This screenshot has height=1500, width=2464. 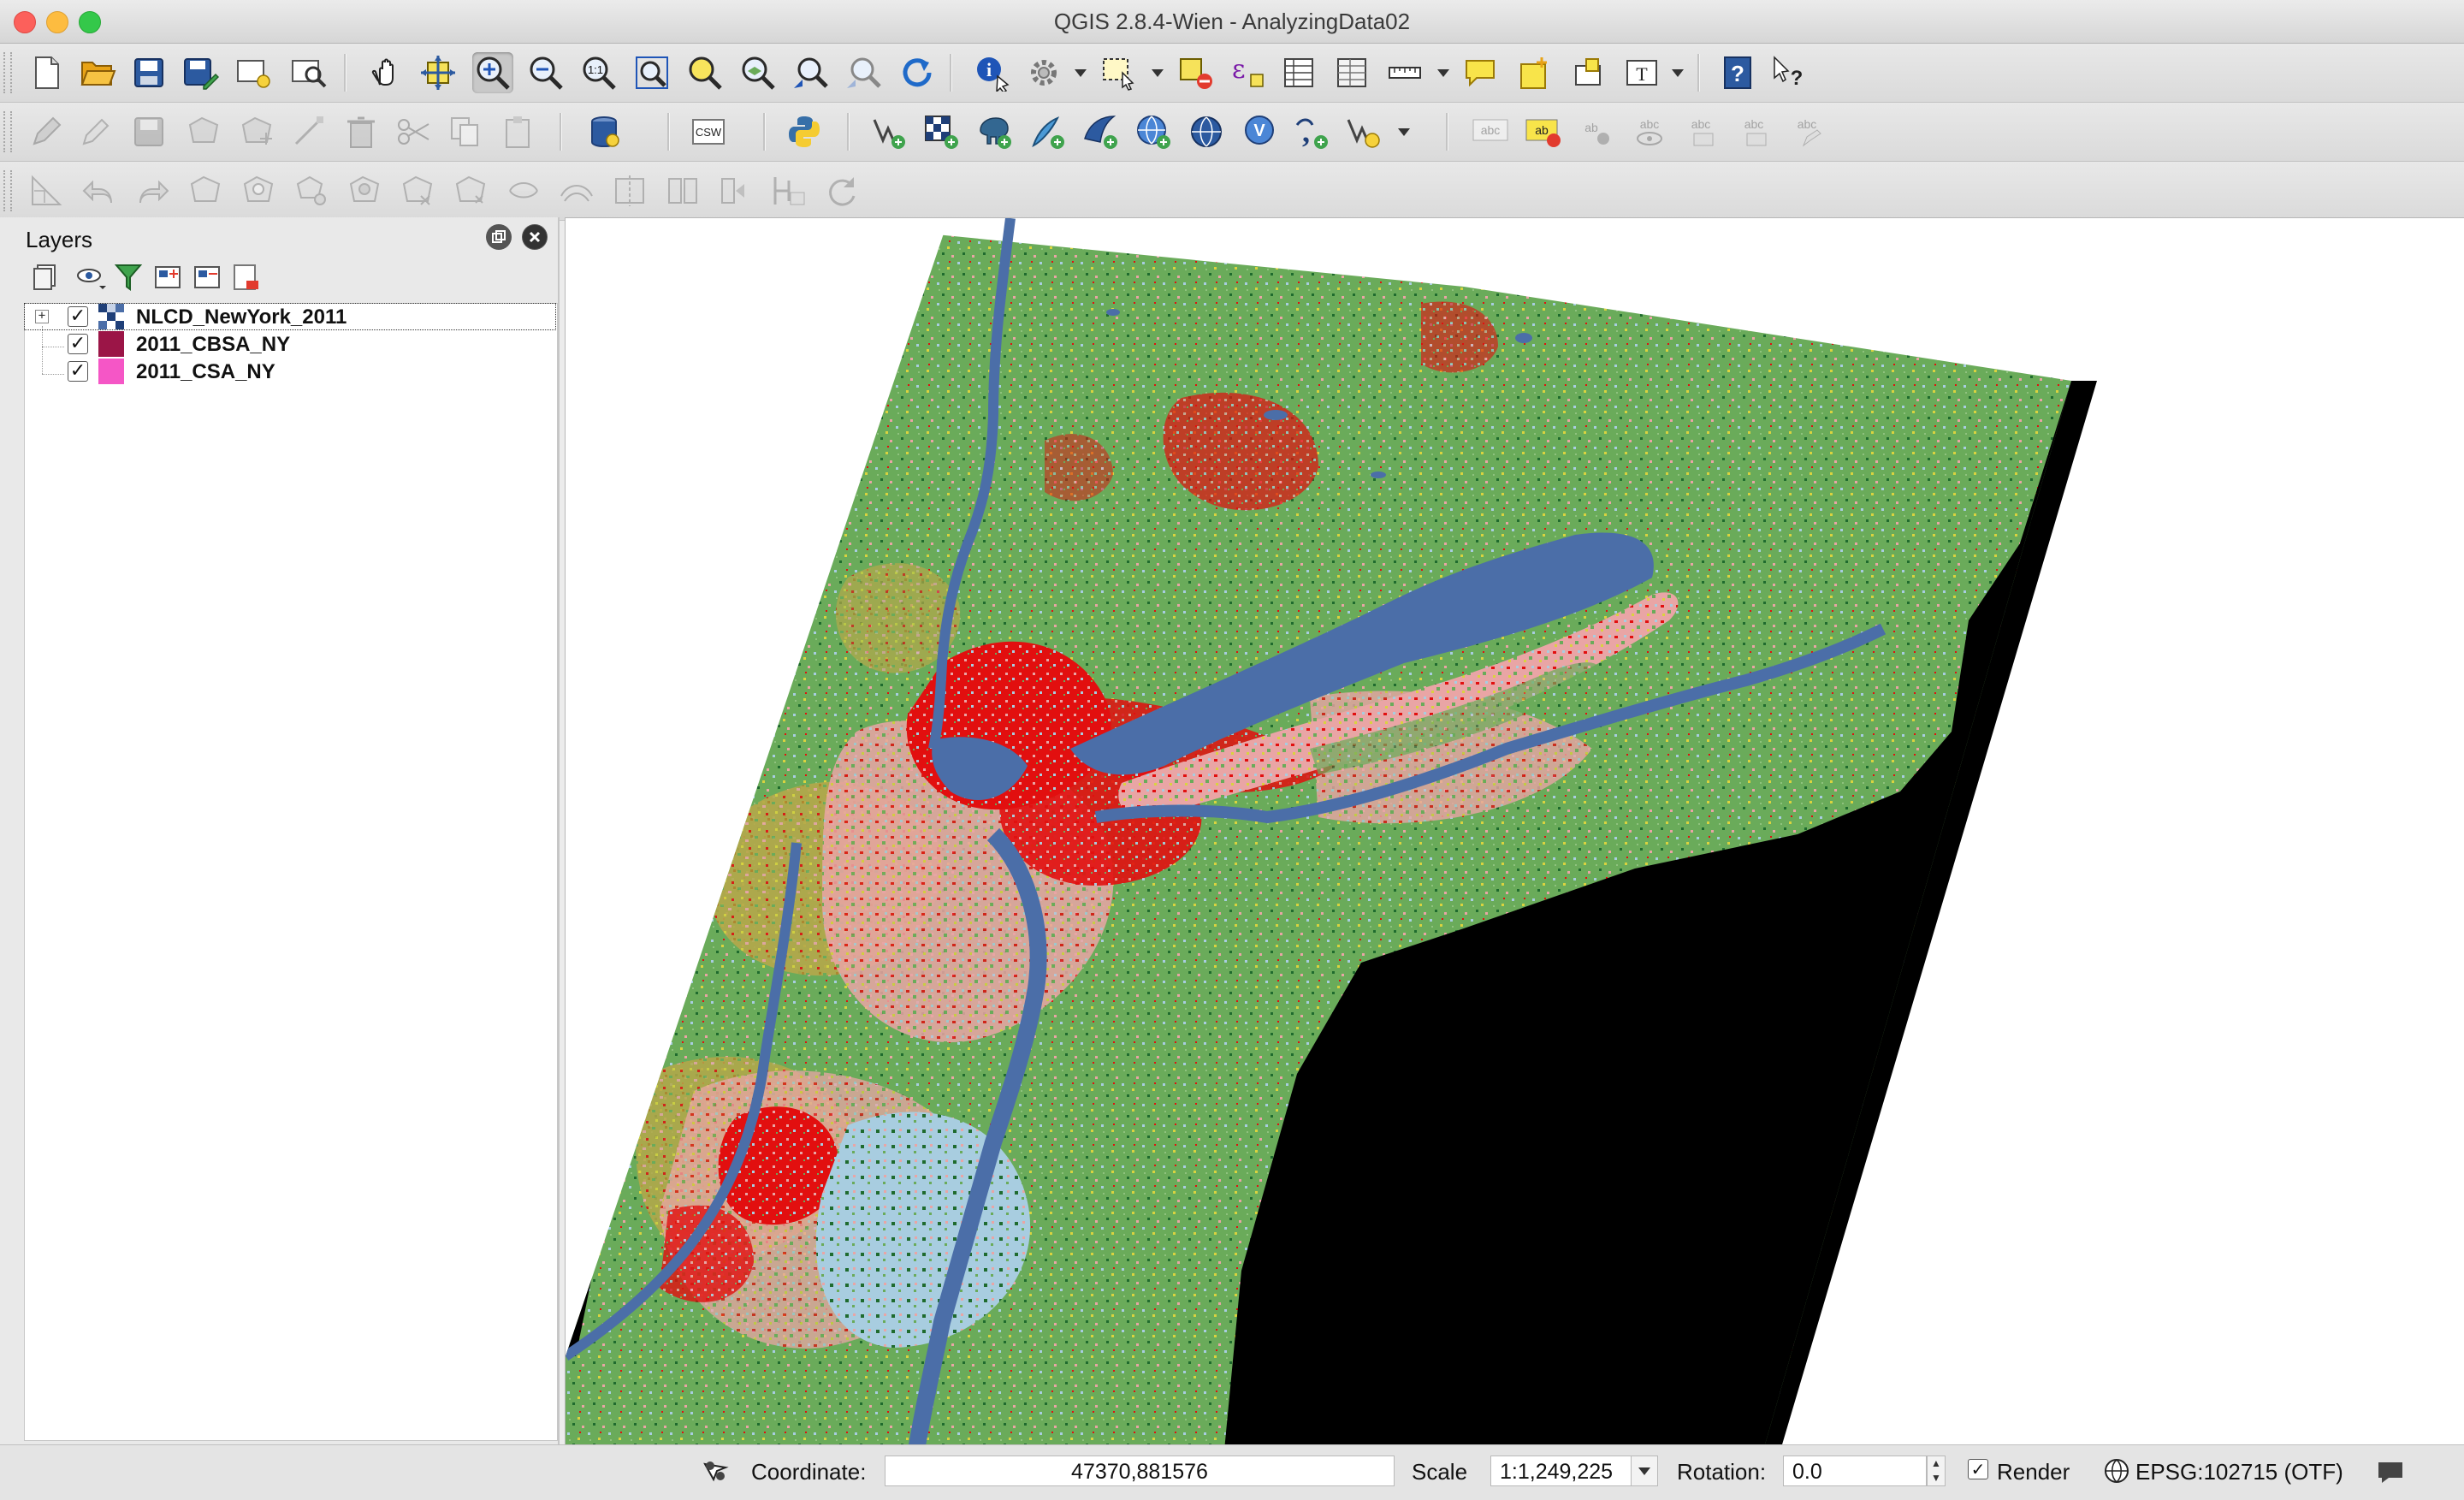 What do you see at coordinates (1153, 131) in the screenshot?
I see `add-wms-layer-button` at bounding box center [1153, 131].